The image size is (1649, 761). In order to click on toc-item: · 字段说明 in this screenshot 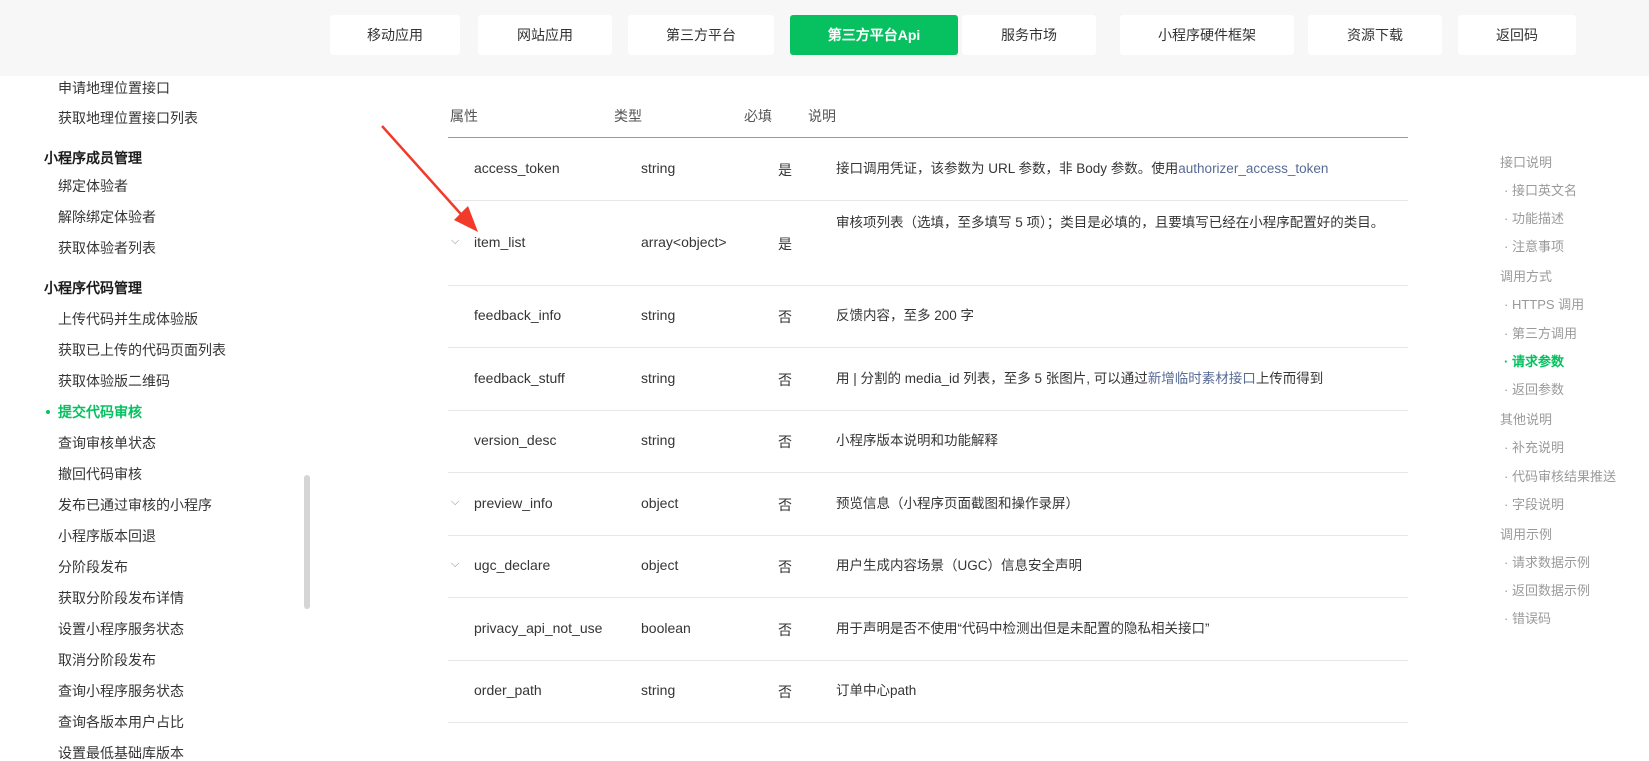, I will do `click(1534, 503)`.